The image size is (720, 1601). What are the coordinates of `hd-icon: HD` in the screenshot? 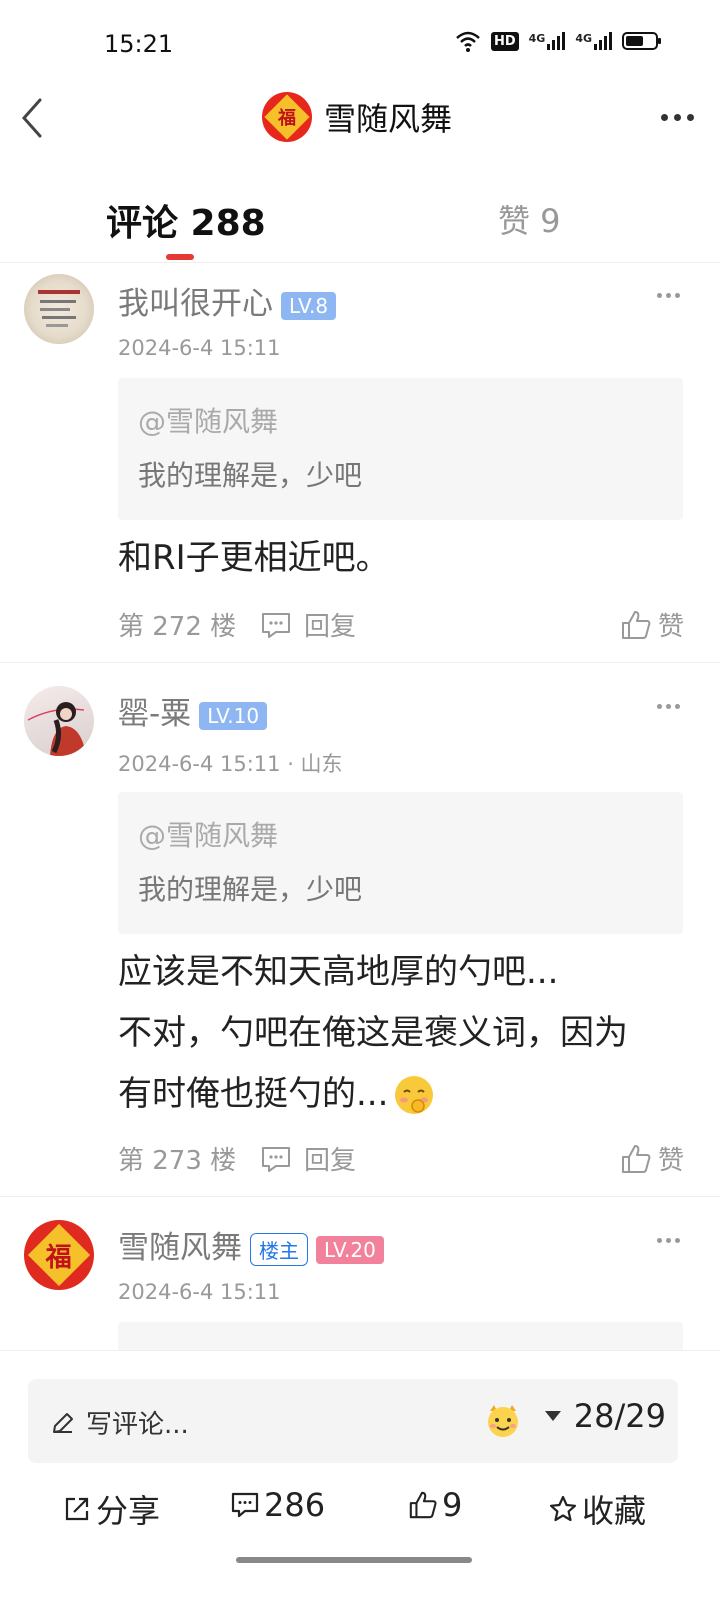 It's located at (504, 41).